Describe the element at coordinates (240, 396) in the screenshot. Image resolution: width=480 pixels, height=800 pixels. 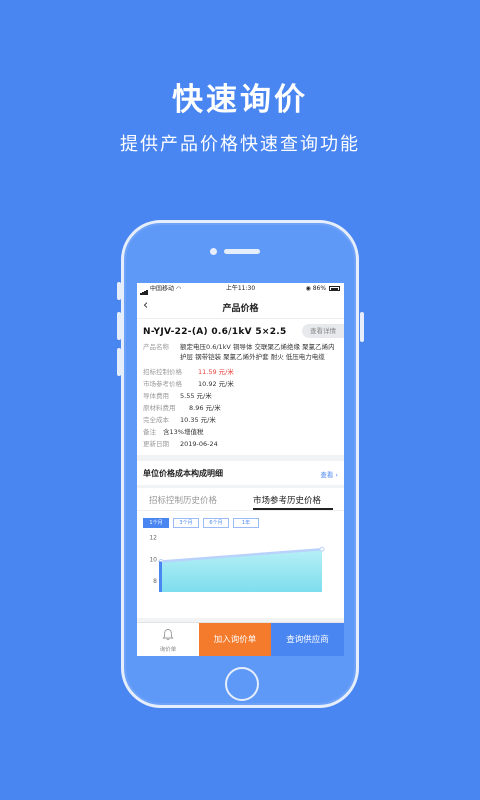
I see `field-row-conductor-cost: 导体费用 5.55 元/米` at that location.